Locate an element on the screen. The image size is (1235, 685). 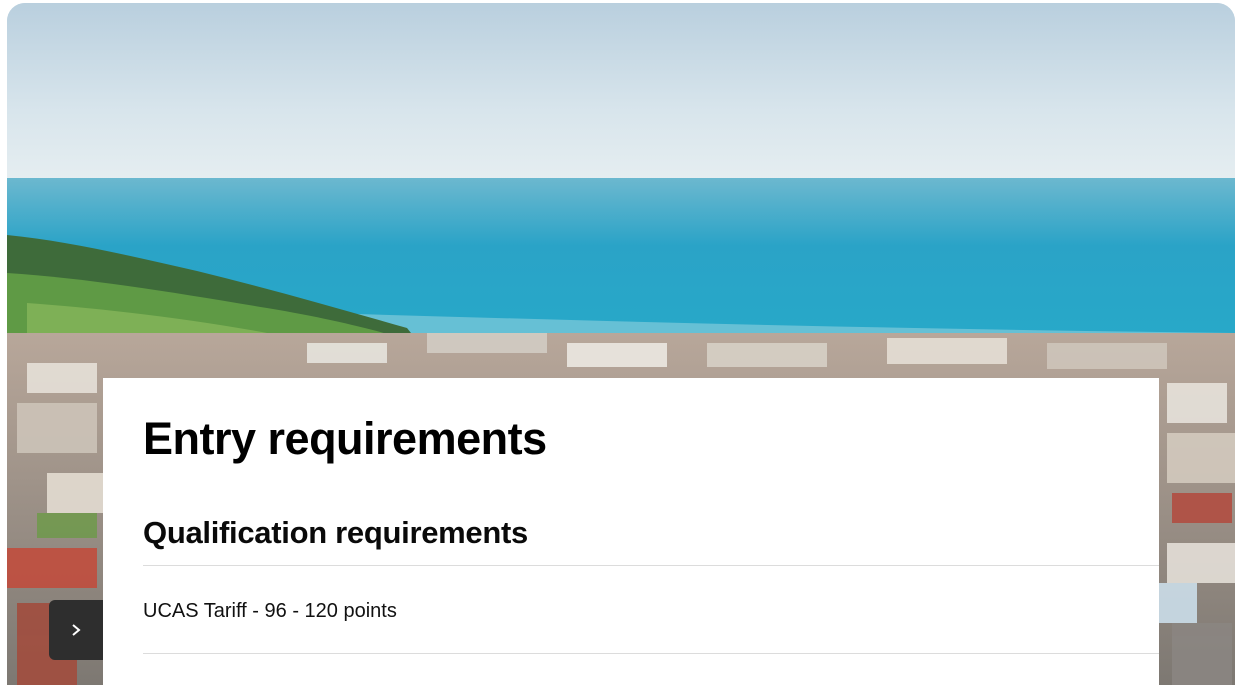
requirement-item: UCAS Tariff - 96 - 120 points is located at coordinates (270, 611).